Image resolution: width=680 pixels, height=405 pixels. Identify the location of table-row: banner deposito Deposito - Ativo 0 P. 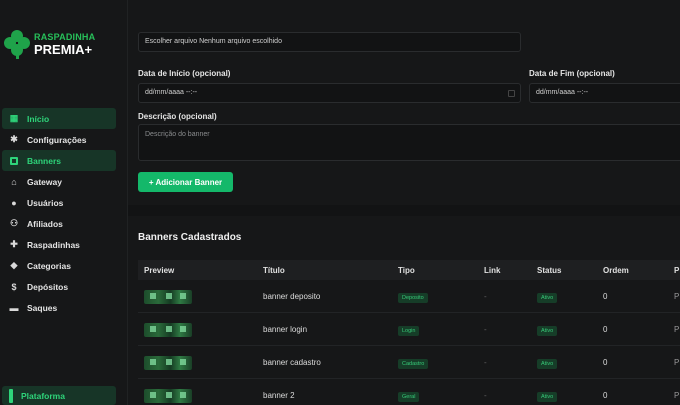
(409, 296).